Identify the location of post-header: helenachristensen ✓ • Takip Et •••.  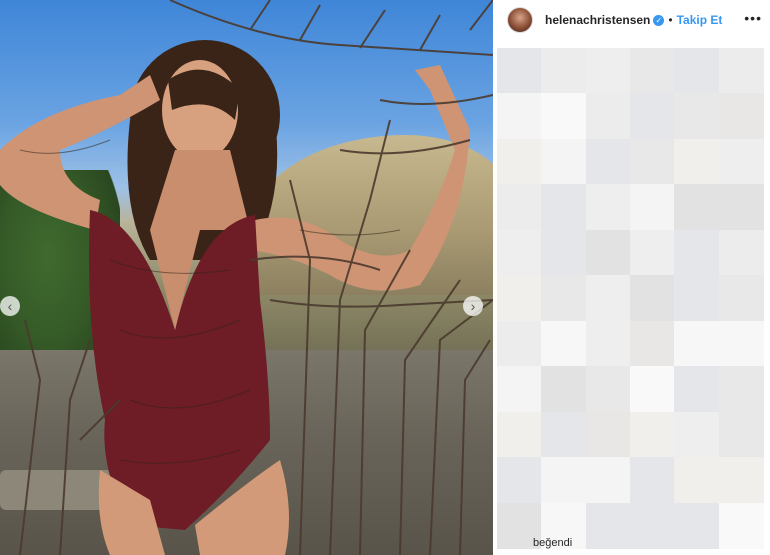
(631, 20).